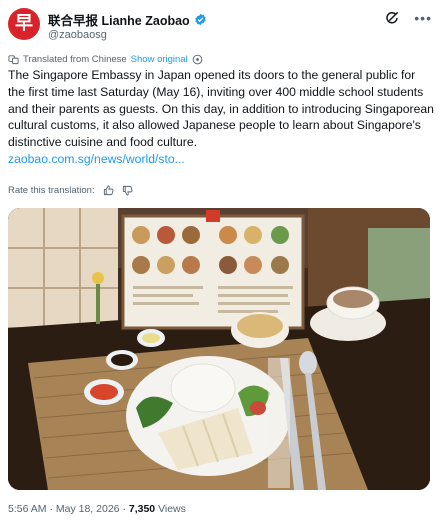 The image size is (440, 521). Describe the element at coordinates (75, 59) in the screenshot. I see `translation-label: Translated from Chinese` at that location.